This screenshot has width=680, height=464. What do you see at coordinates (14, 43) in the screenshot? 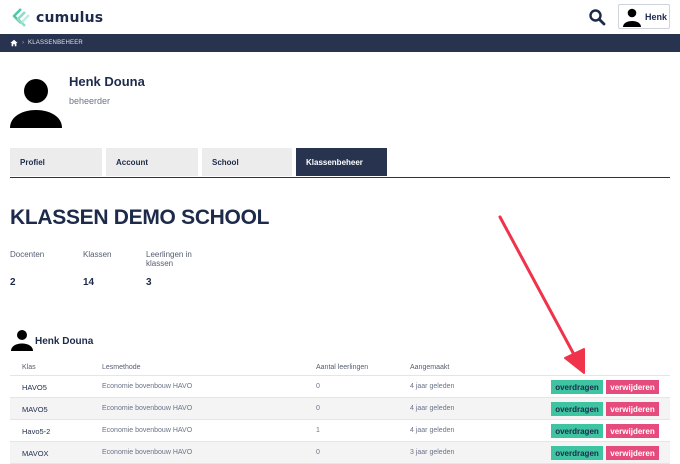
I see `home-icon` at bounding box center [14, 43].